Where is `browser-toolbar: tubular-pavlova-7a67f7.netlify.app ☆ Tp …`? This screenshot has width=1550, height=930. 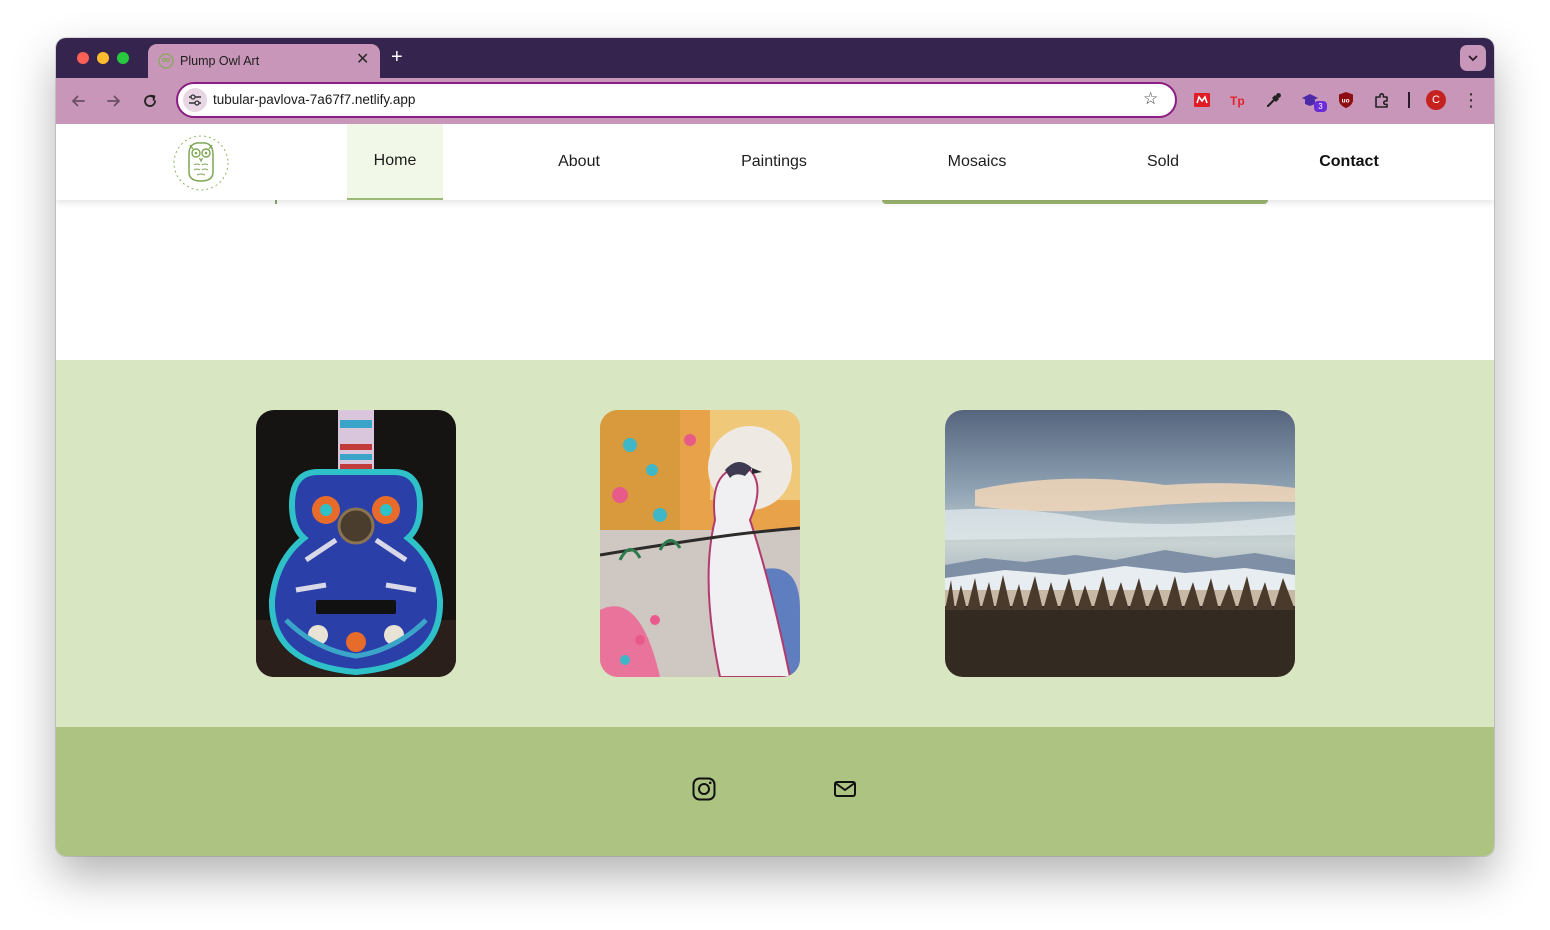 browser-toolbar: tubular-pavlova-7a67f7.netlify.app ☆ Tp … is located at coordinates (775, 101).